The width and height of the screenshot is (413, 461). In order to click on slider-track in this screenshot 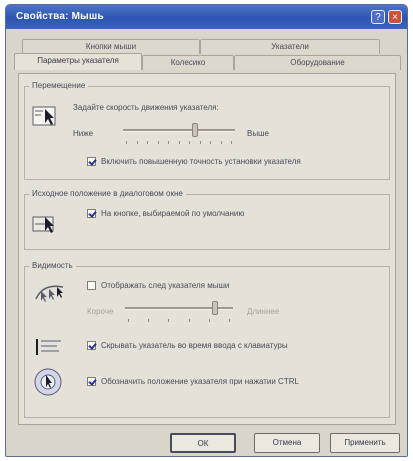, I will do `click(179, 130)`.